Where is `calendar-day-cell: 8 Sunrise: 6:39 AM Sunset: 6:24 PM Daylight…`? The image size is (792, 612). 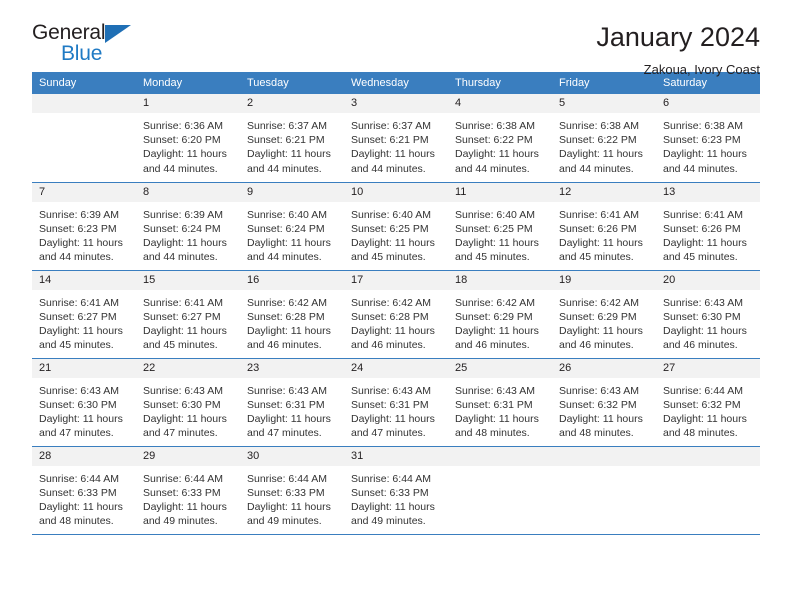
calendar-day-cell: 8 Sunrise: 6:39 AM Sunset: 6:24 PM Daylight… is located at coordinates (188, 226).